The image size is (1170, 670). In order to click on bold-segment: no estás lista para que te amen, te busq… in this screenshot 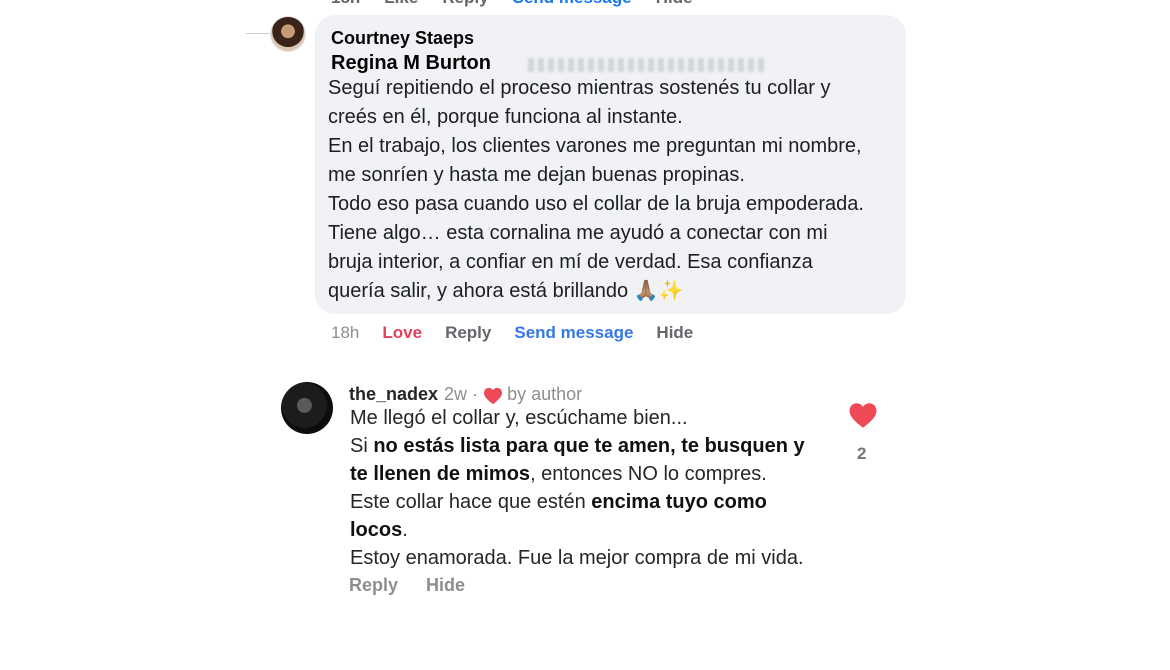, I will do `click(589, 446)`.